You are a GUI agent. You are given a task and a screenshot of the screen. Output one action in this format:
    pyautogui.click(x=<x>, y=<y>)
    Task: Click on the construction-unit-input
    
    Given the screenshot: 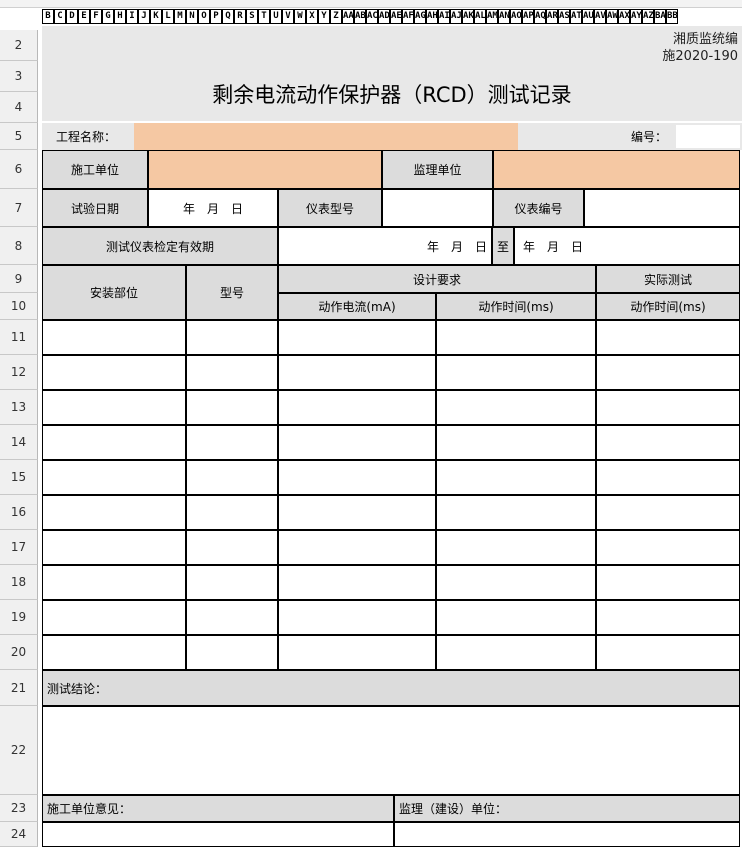 What is the action you would take?
    pyautogui.click(x=265, y=169)
    